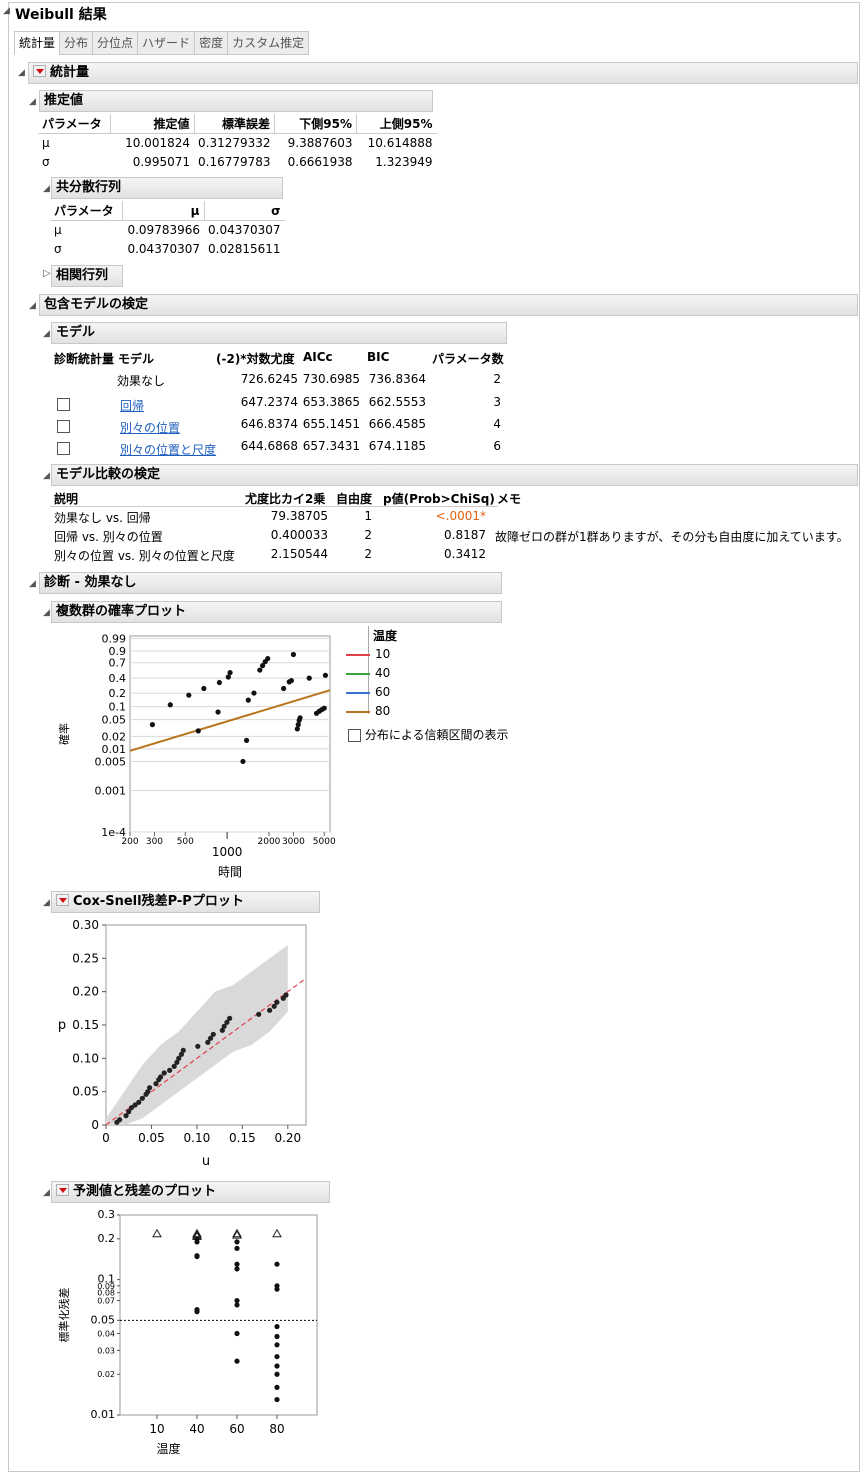 This screenshot has height=1478, width=866. Describe the element at coordinates (279, 333) in the screenshot. I see `model-header: モデル` at that location.